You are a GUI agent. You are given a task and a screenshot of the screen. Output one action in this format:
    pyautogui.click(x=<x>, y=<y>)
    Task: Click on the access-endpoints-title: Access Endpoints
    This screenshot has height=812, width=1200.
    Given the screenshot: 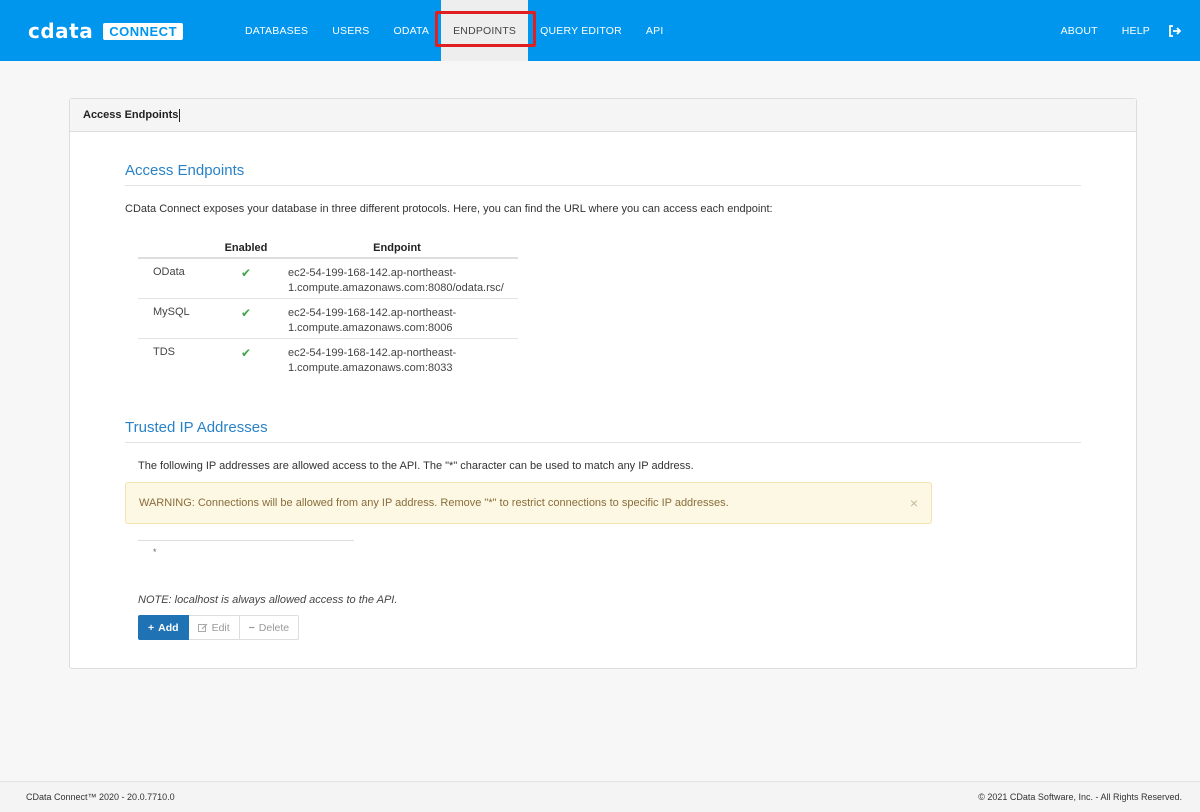 What is the action you would take?
    pyautogui.click(x=185, y=170)
    